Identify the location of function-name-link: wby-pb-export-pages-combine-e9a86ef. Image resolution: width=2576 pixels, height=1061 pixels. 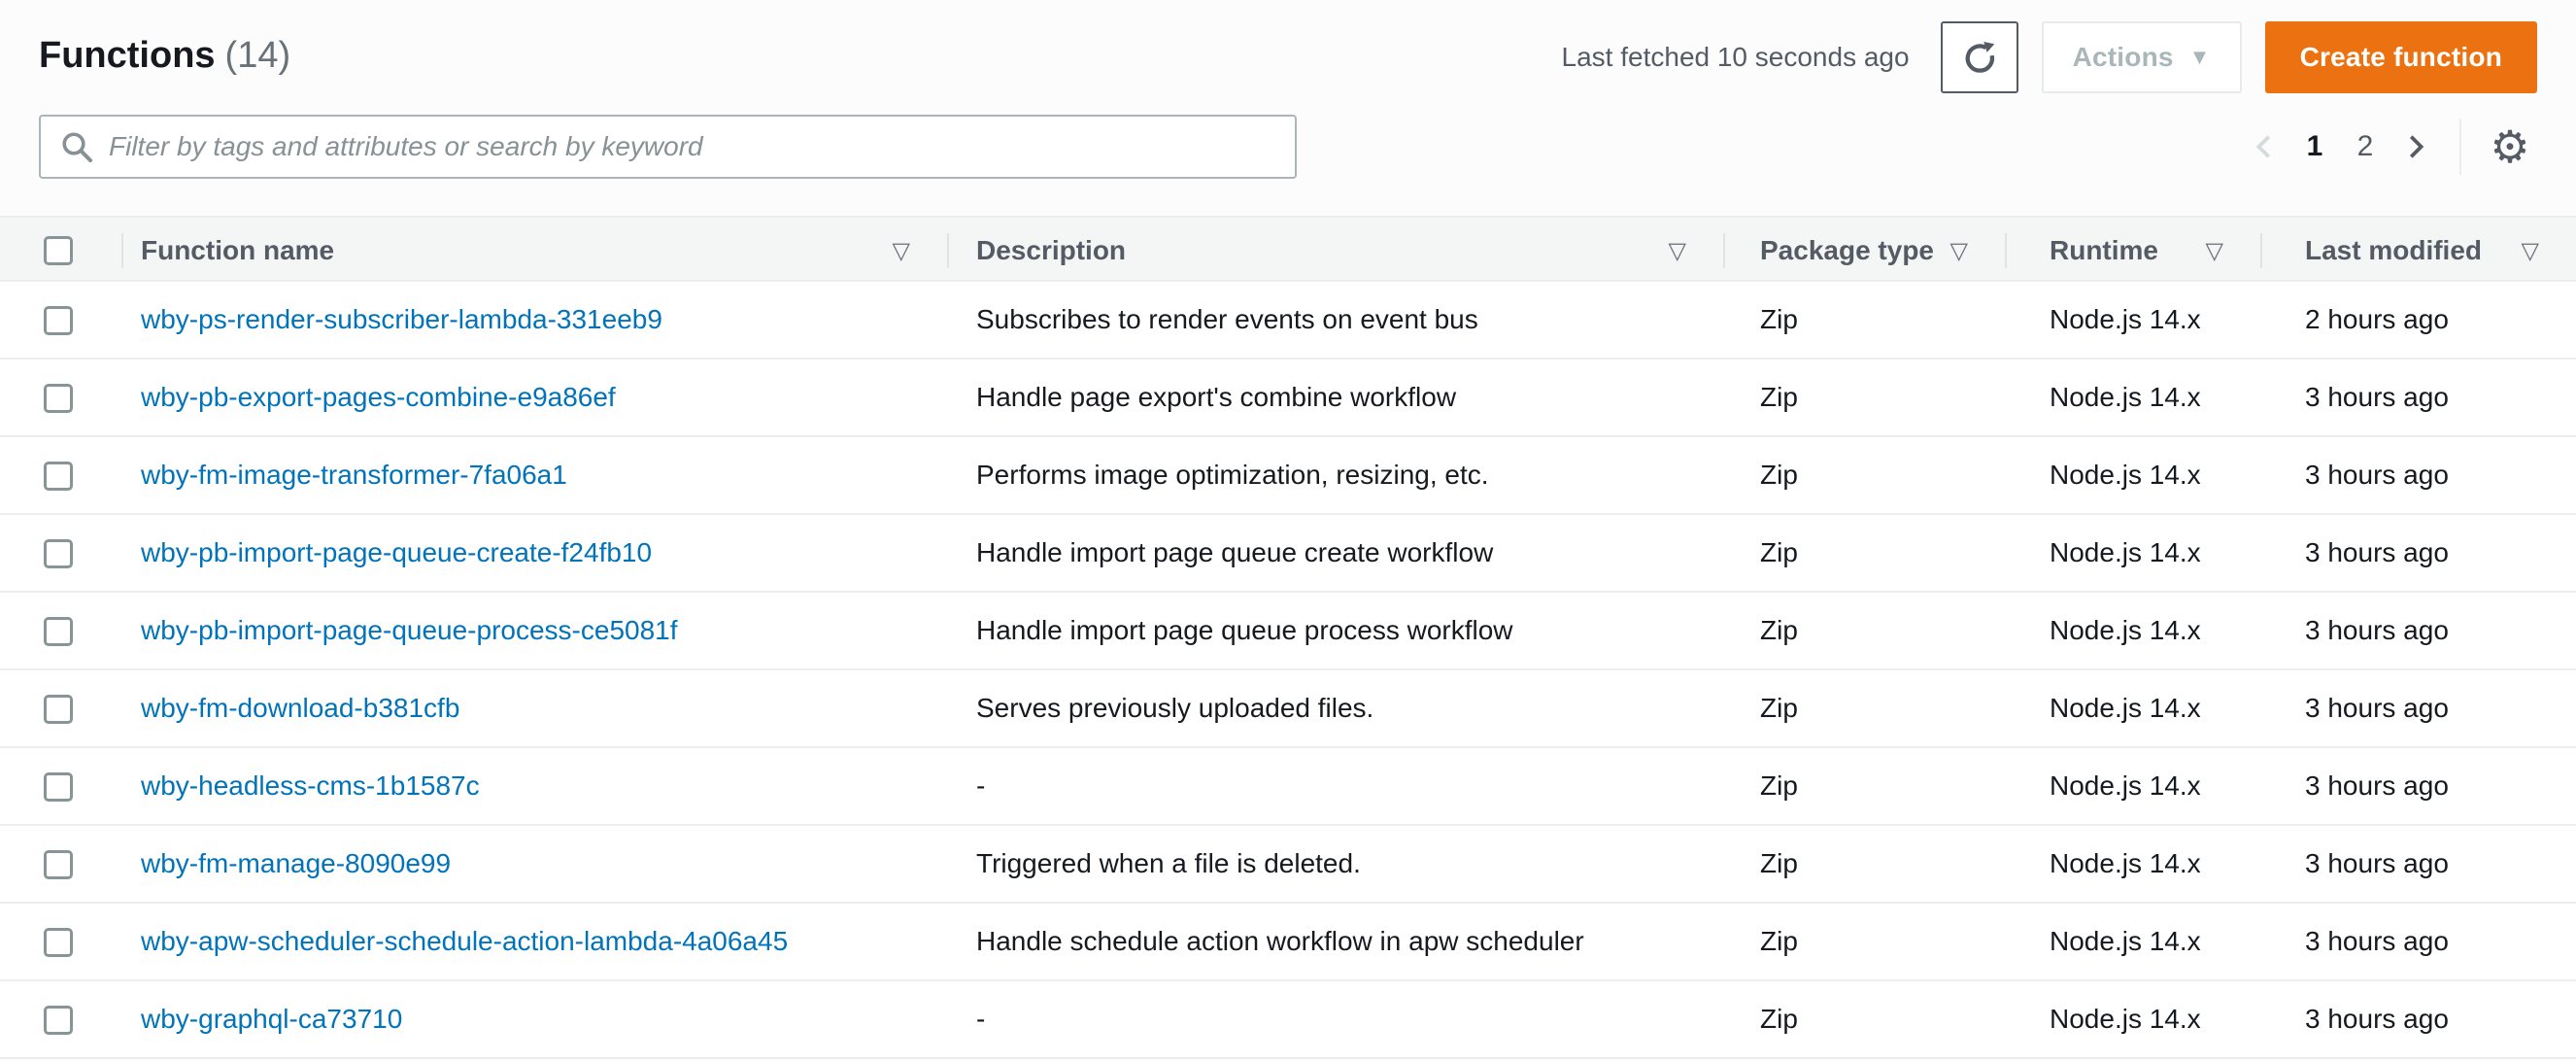
(378, 397).